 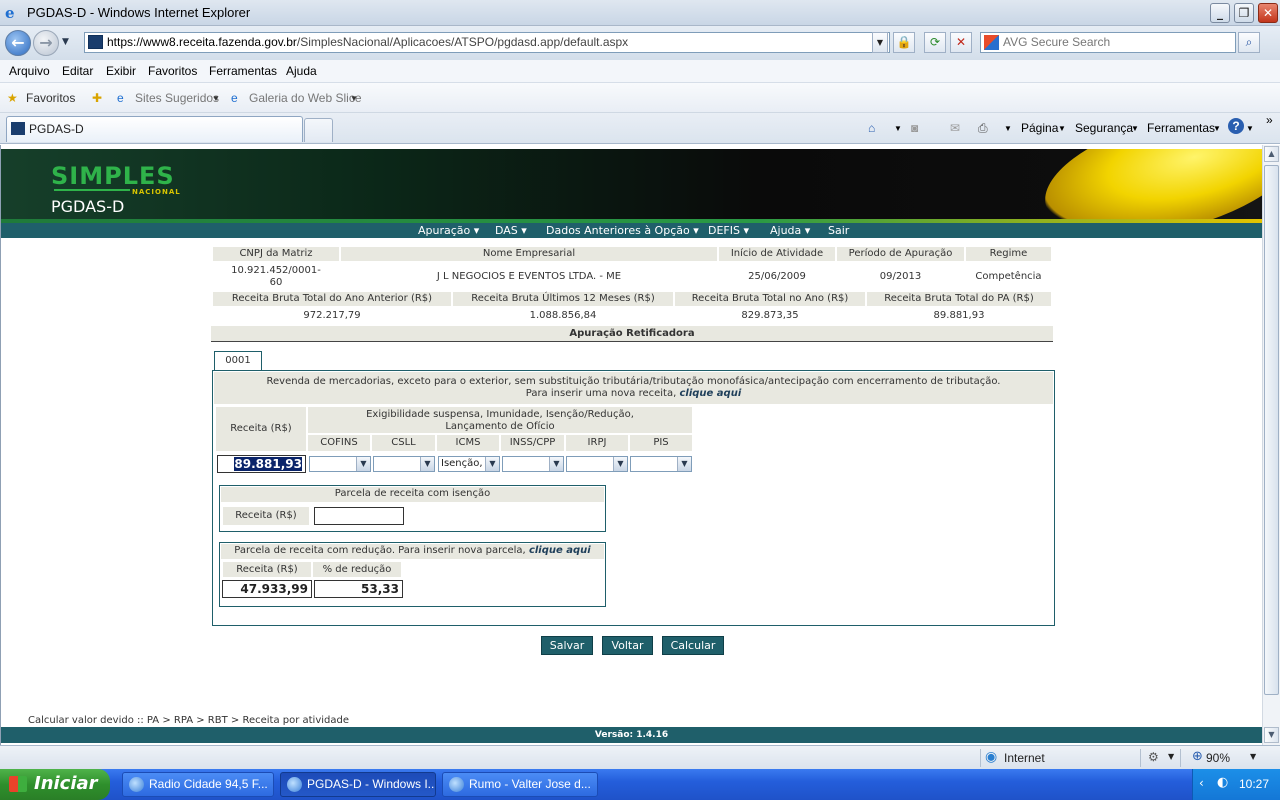 What do you see at coordinates (898, 128) in the screenshot?
I see `home-dropdown-icon: ▼` at bounding box center [898, 128].